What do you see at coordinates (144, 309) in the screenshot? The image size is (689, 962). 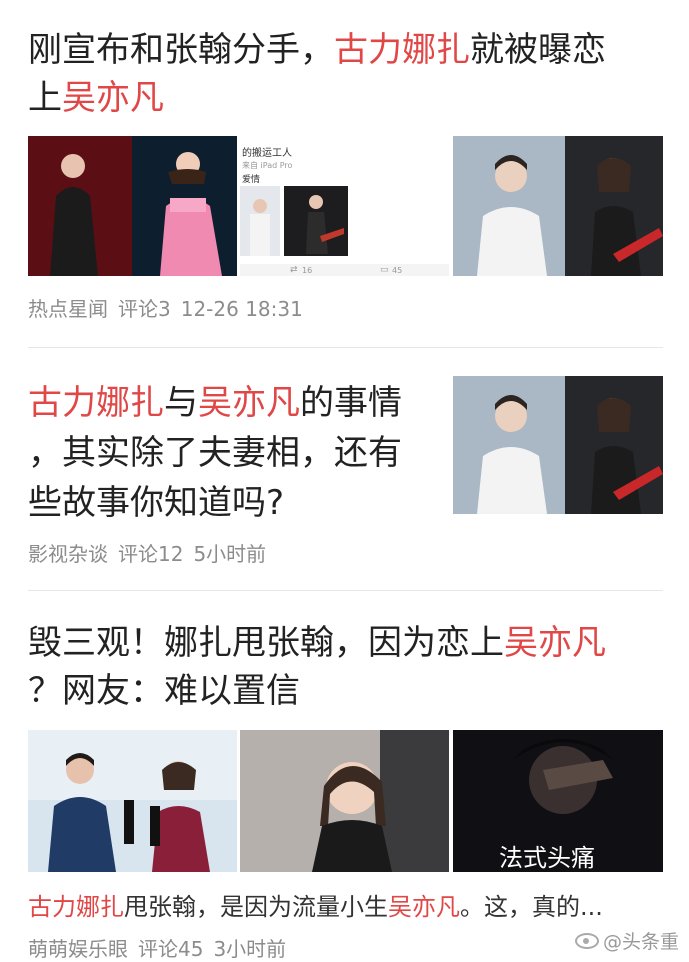 I see `comment-count: 评论3` at bounding box center [144, 309].